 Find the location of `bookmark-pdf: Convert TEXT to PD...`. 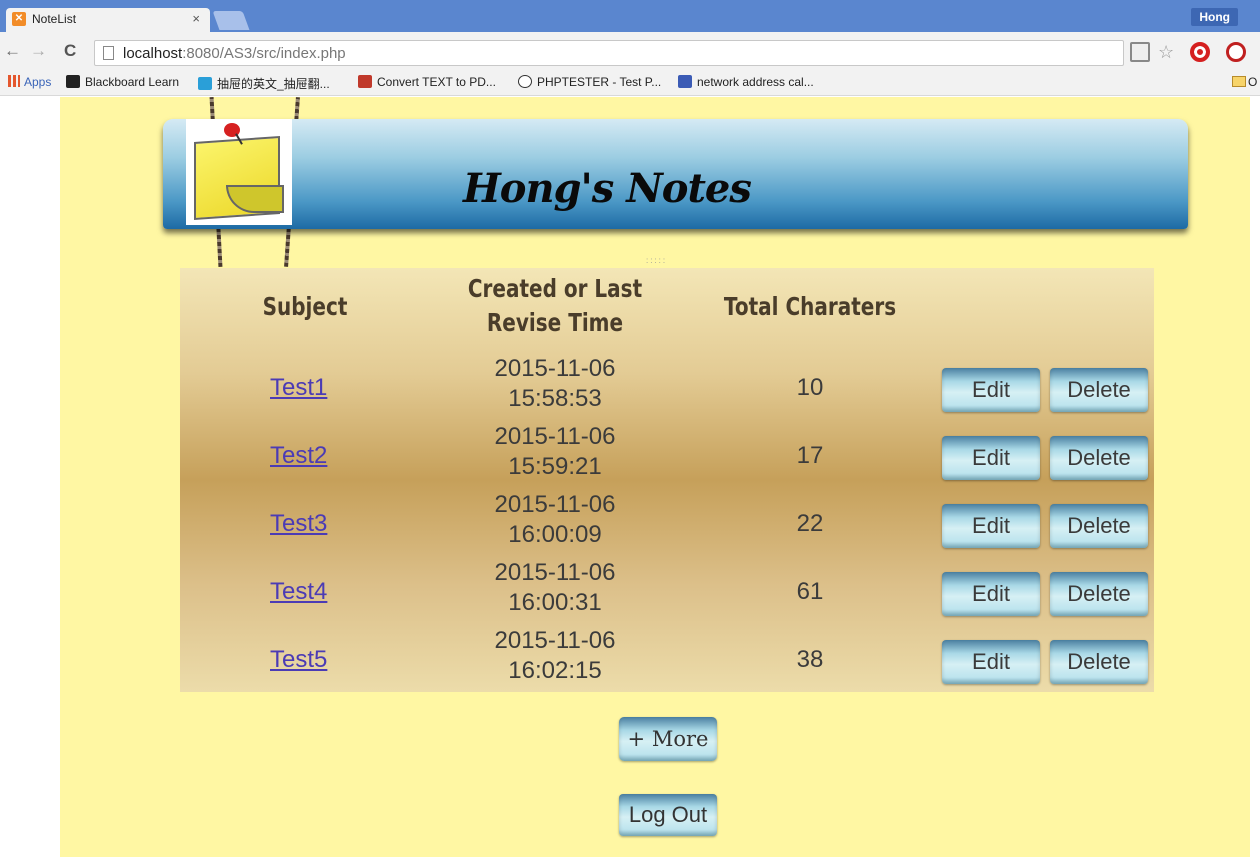

bookmark-pdf: Convert TEXT to PD... is located at coordinates (427, 82).